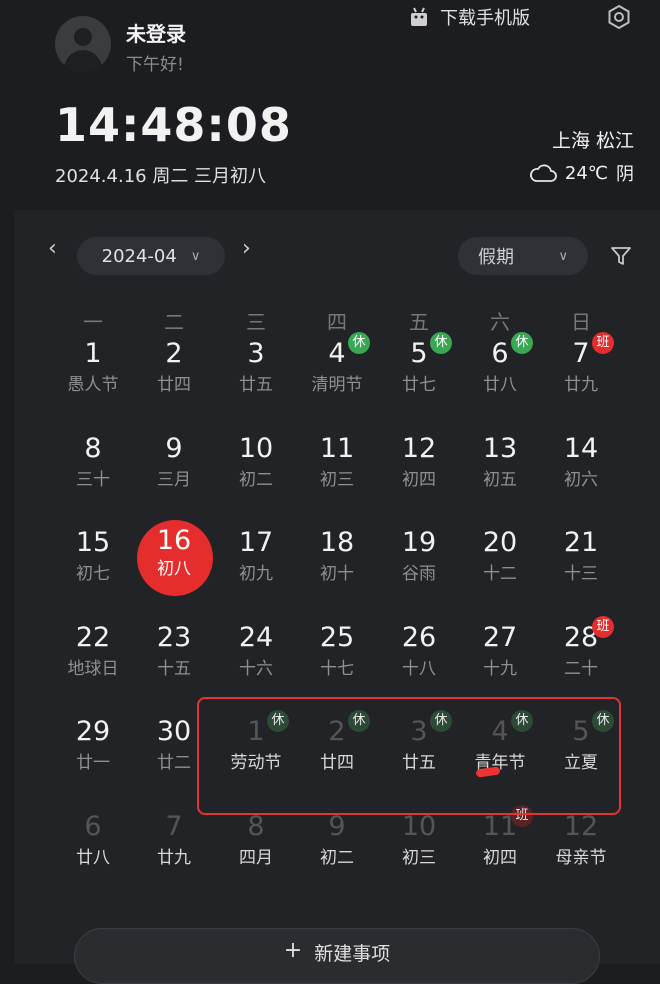 The width and height of the screenshot is (660, 984). What do you see at coordinates (419, 637) in the screenshot?
I see `day-number: 26` at bounding box center [419, 637].